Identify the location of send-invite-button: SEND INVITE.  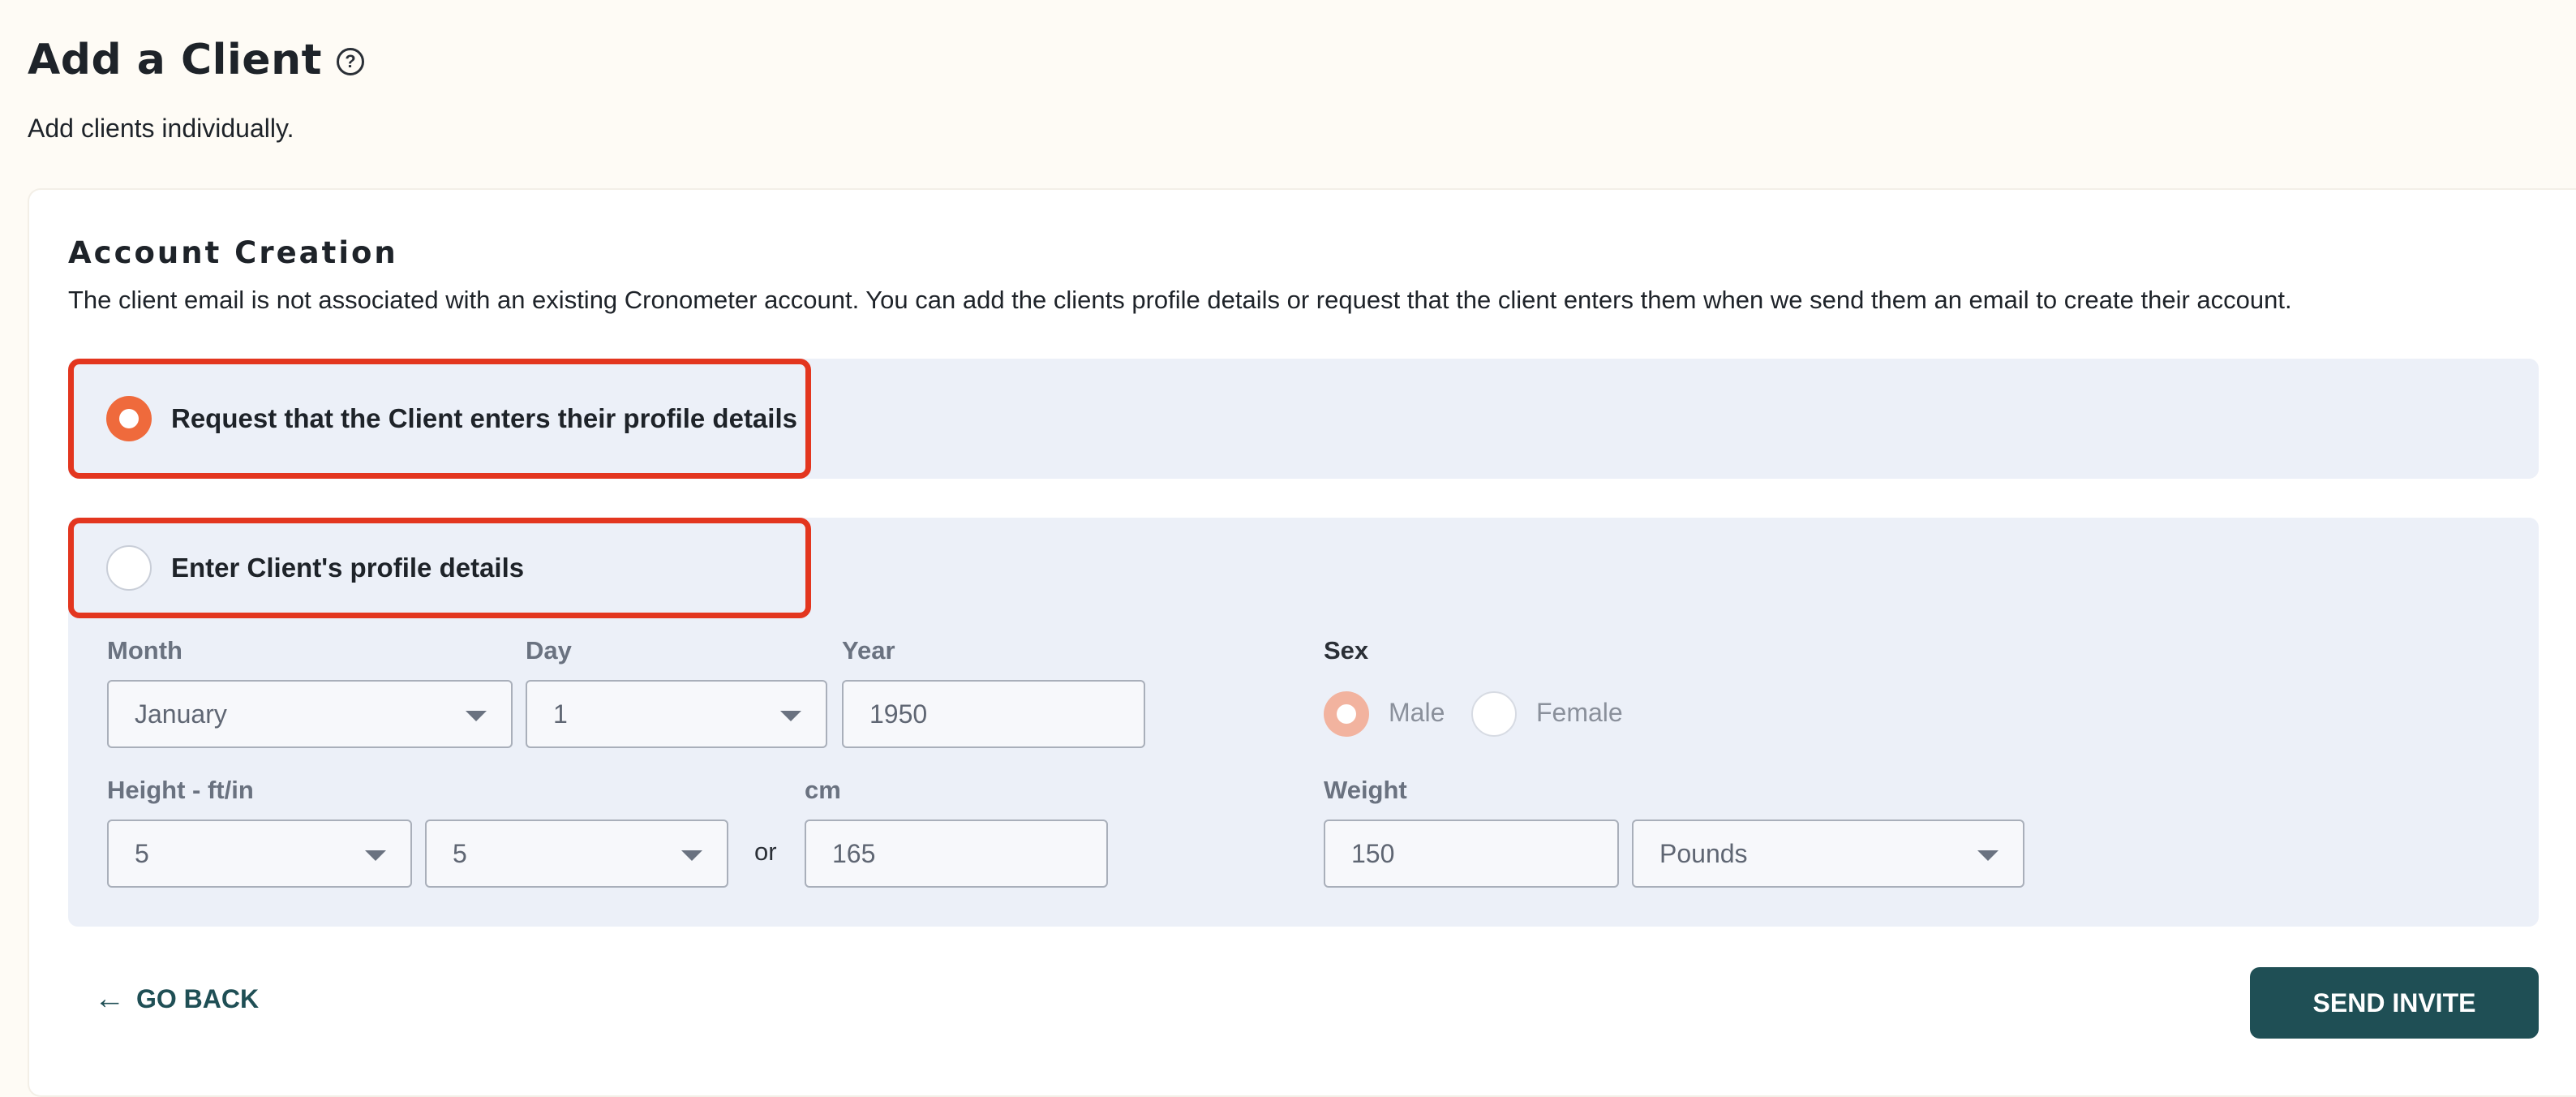
(2394, 1003).